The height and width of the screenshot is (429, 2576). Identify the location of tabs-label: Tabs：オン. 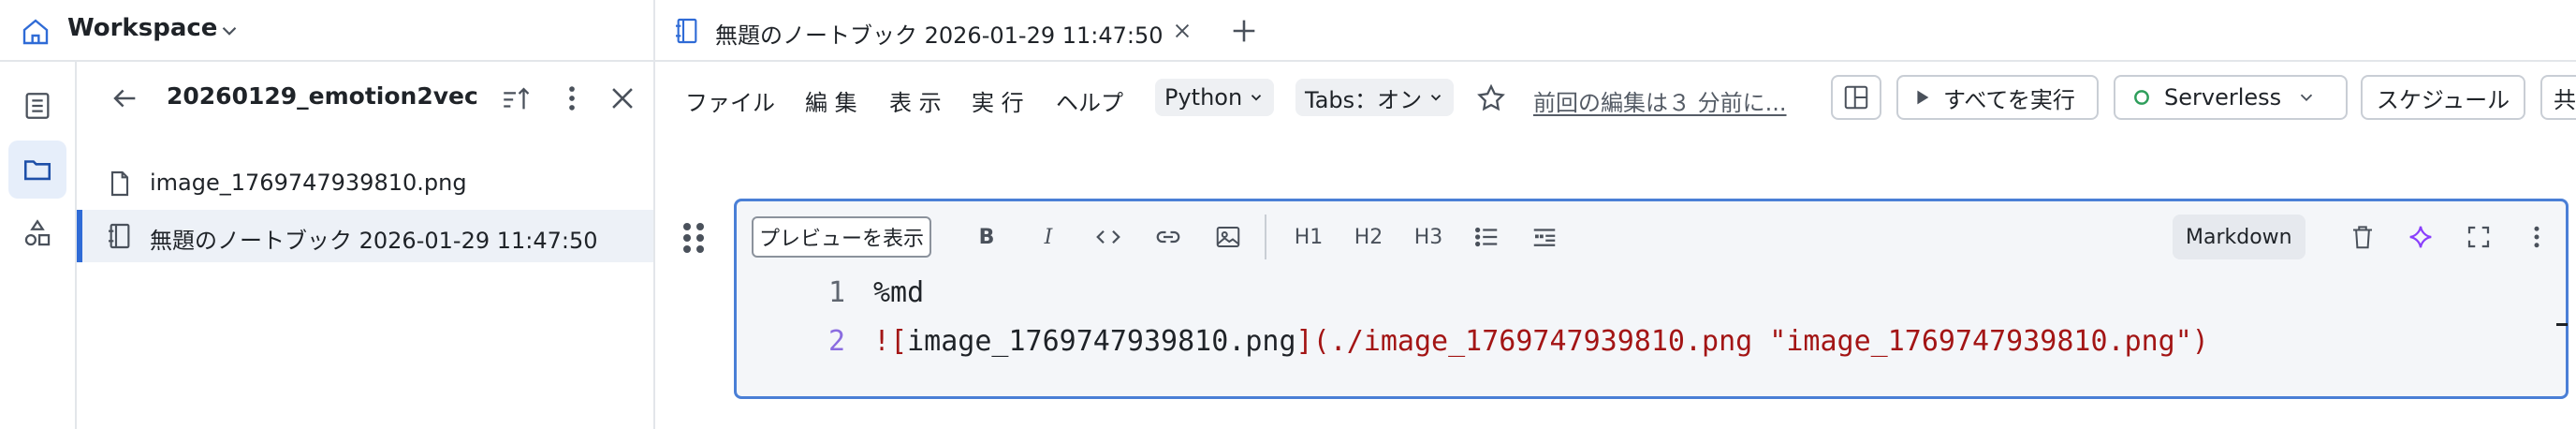
(1364, 99).